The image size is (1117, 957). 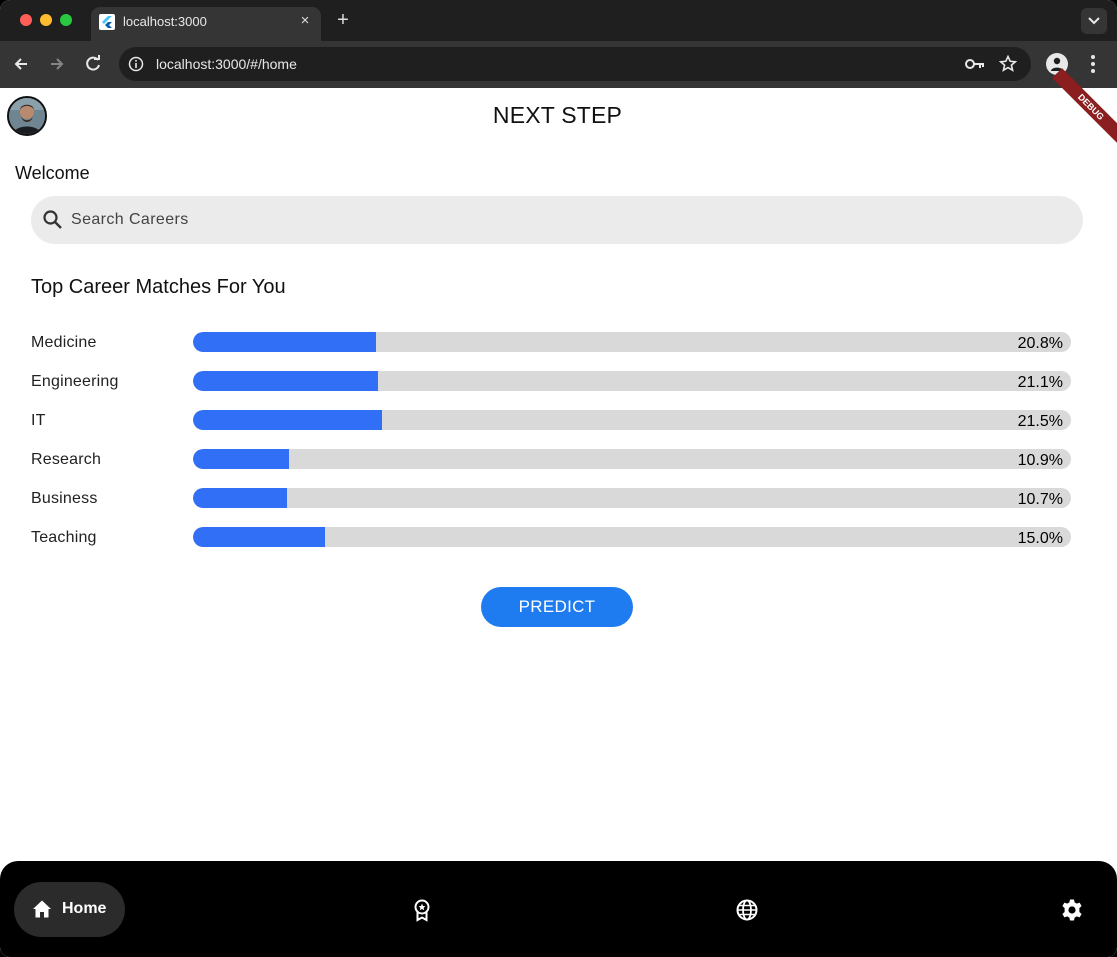 I want to click on career-percent: 21.5%, so click(x=1040, y=421).